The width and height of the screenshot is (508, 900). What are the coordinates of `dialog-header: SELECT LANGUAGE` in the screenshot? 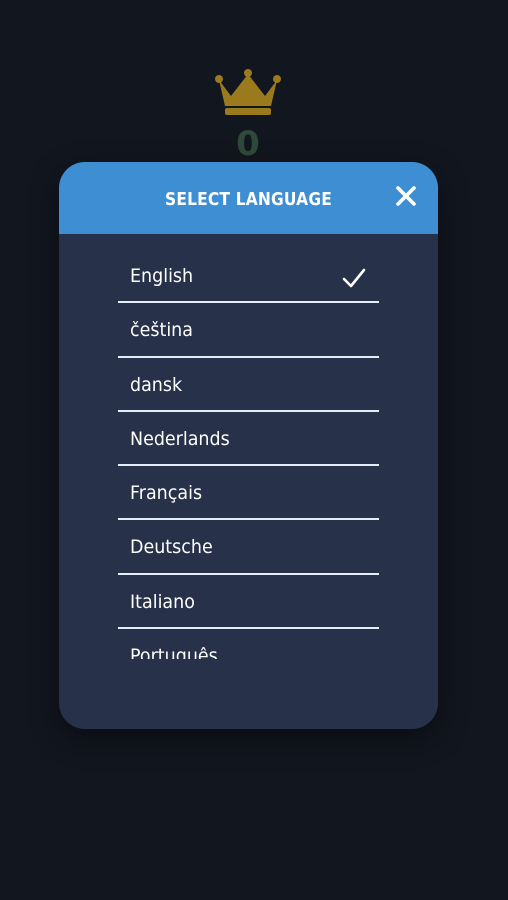 It's located at (248, 198).